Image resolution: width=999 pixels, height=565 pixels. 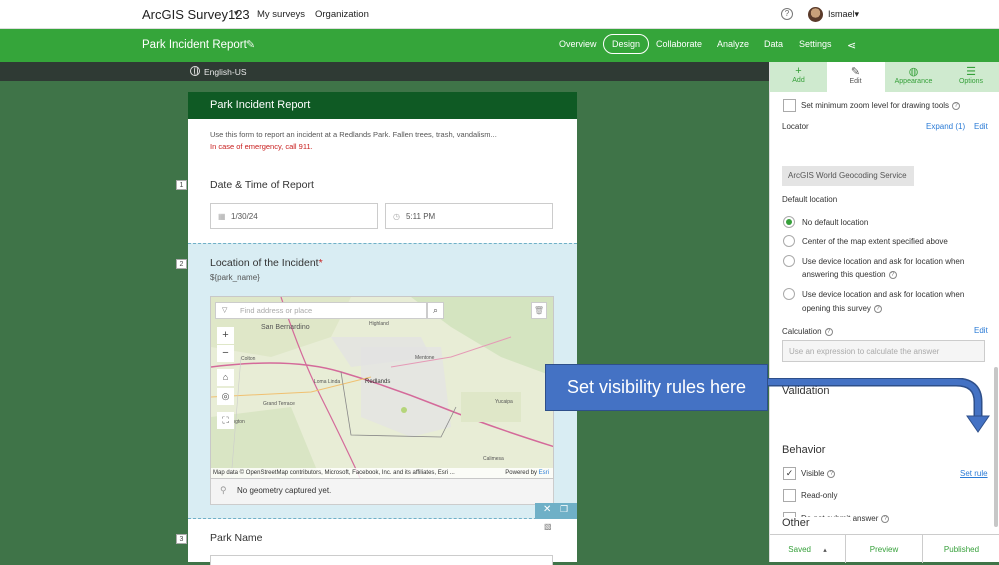 What do you see at coordinates (469, 216) in the screenshot?
I see `time-input: ◷ 5:11 PM` at bounding box center [469, 216].